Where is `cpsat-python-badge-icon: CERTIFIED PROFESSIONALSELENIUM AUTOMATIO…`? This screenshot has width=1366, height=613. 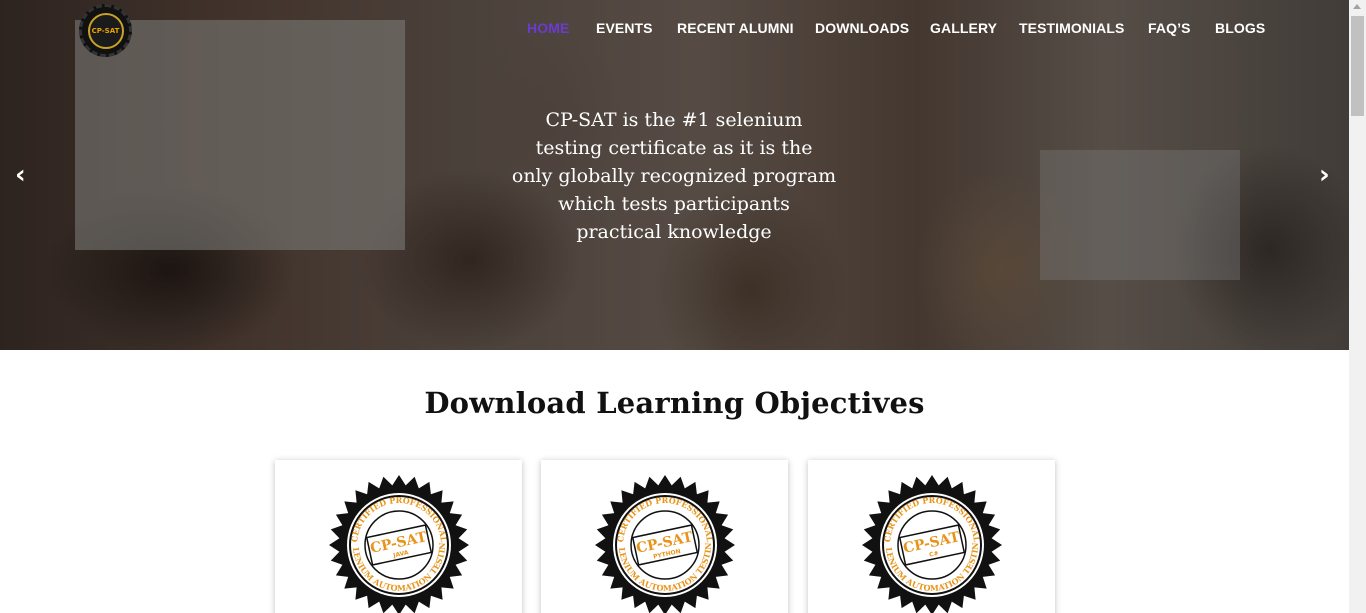 cpsat-python-badge-icon: CERTIFIED PROFESSIONALSELENIUM AUTOMATIO… is located at coordinates (664, 543).